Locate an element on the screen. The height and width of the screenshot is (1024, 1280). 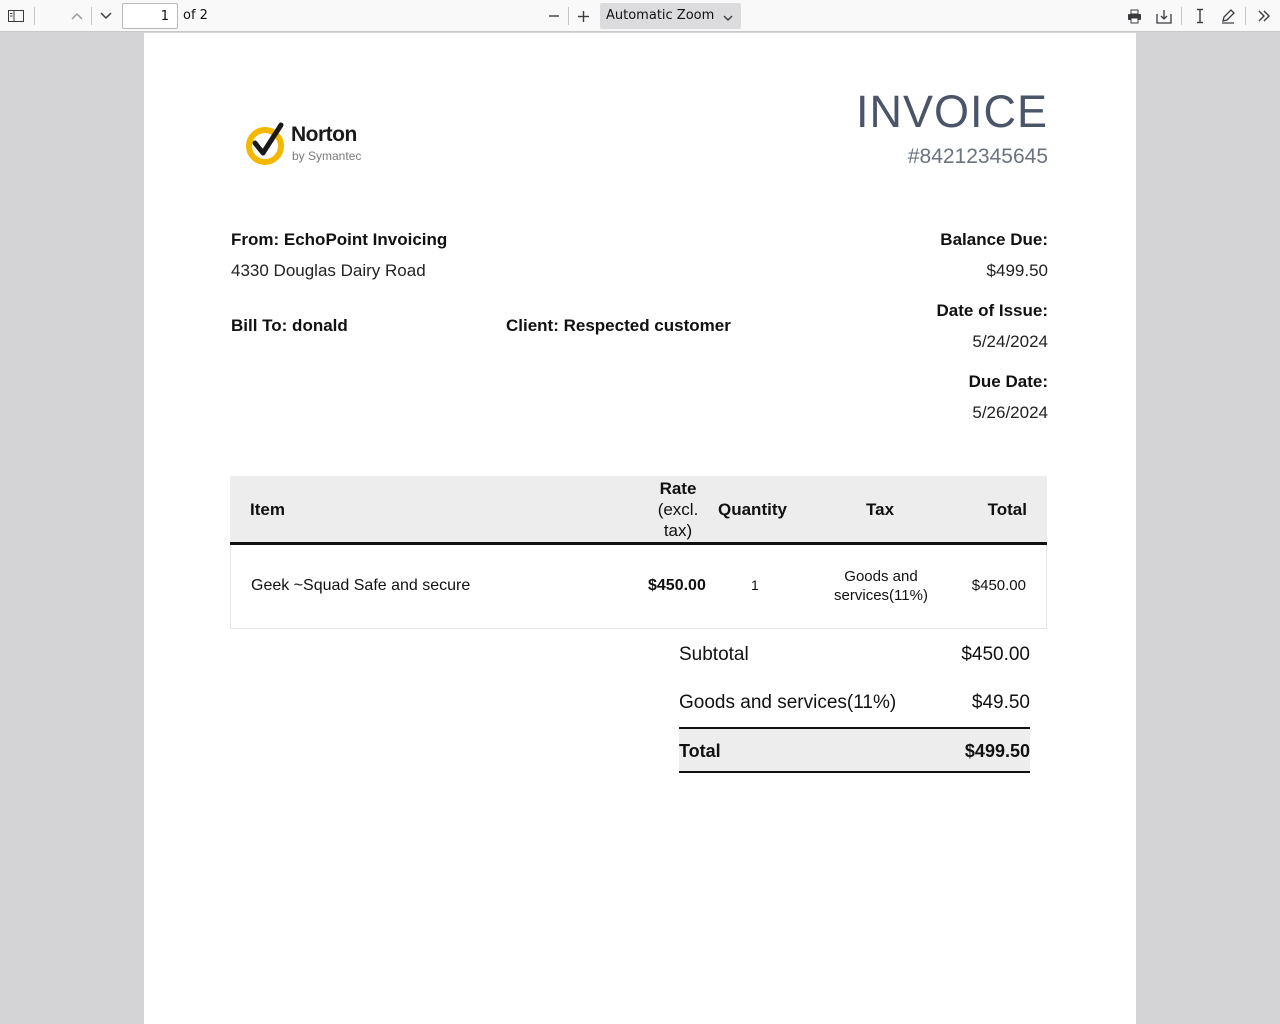
next-page-icon is located at coordinates (106, 16).